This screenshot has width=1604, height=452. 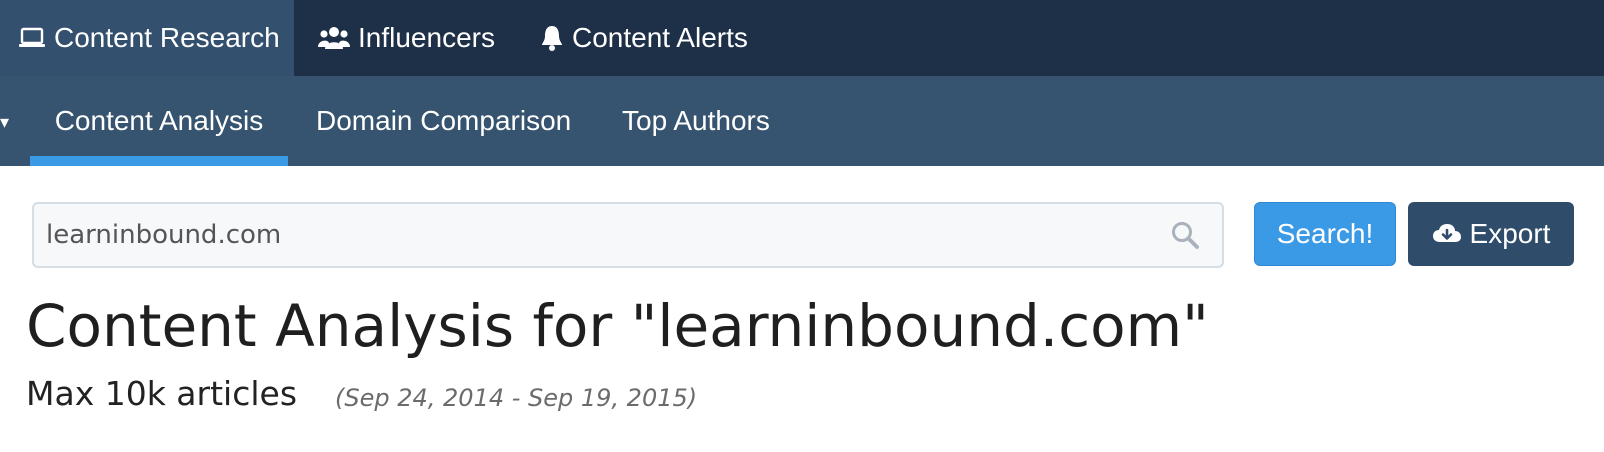 I want to click on topnav-label: Content Research, so click(x=167, y=37).